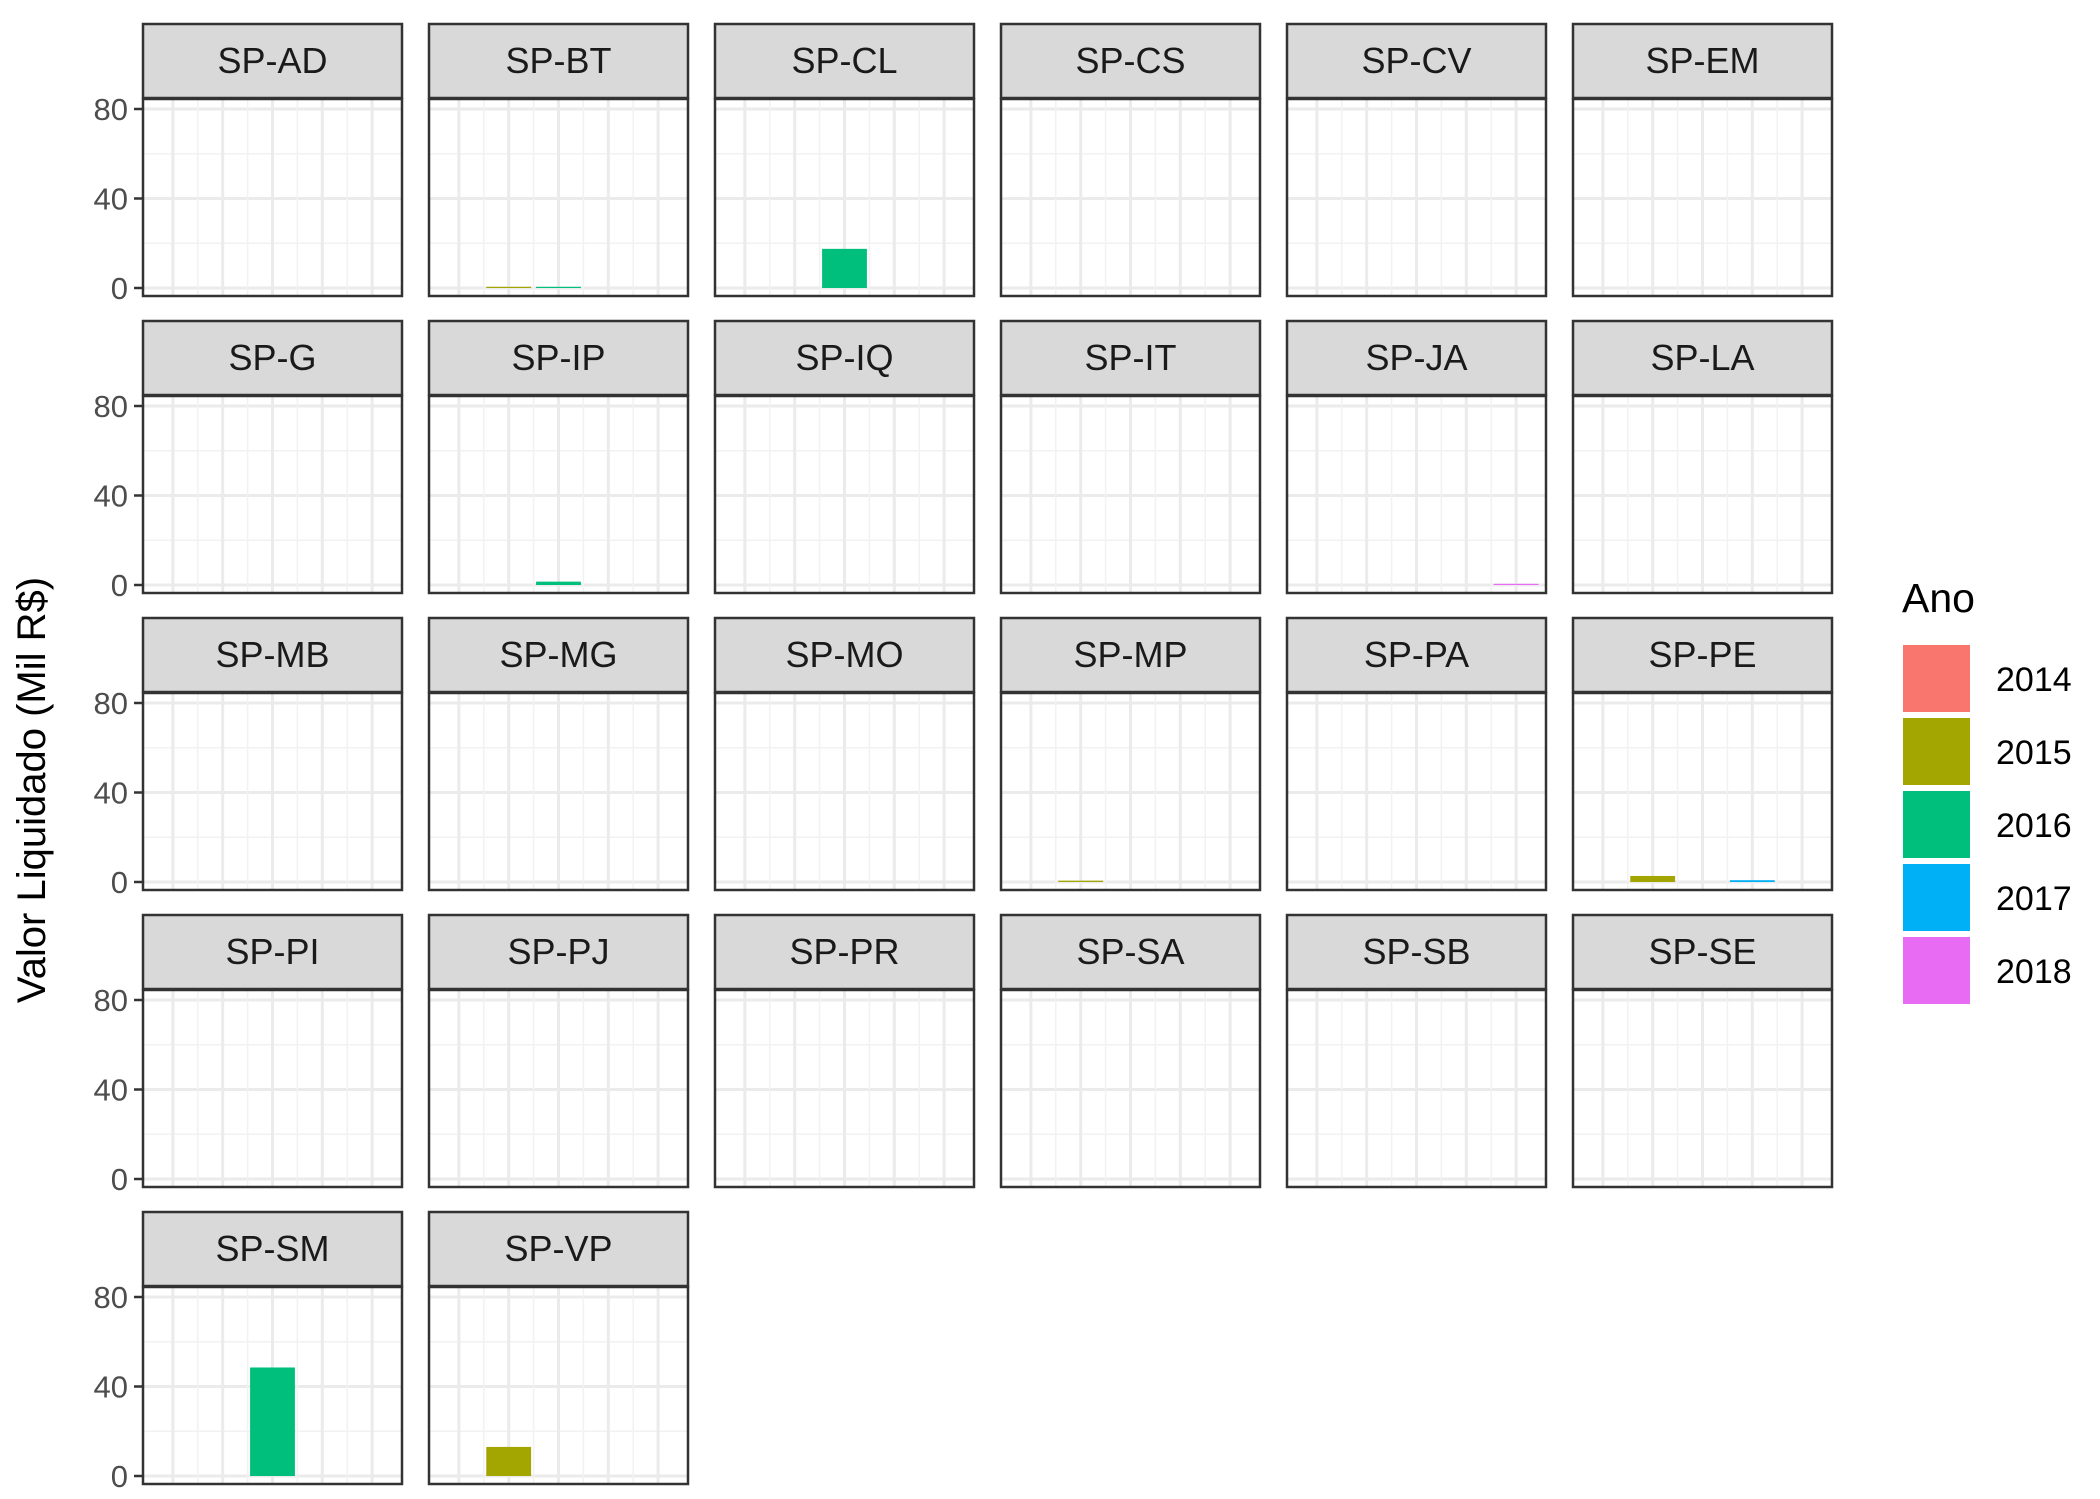 The height and width of the screenshot is (1499, 2100). What do you see at coordinates (1987, 824) in the screenshot?
I see `legend-items: 2014 2015 2016 2017 2018` at bounding box center [1987, 824].